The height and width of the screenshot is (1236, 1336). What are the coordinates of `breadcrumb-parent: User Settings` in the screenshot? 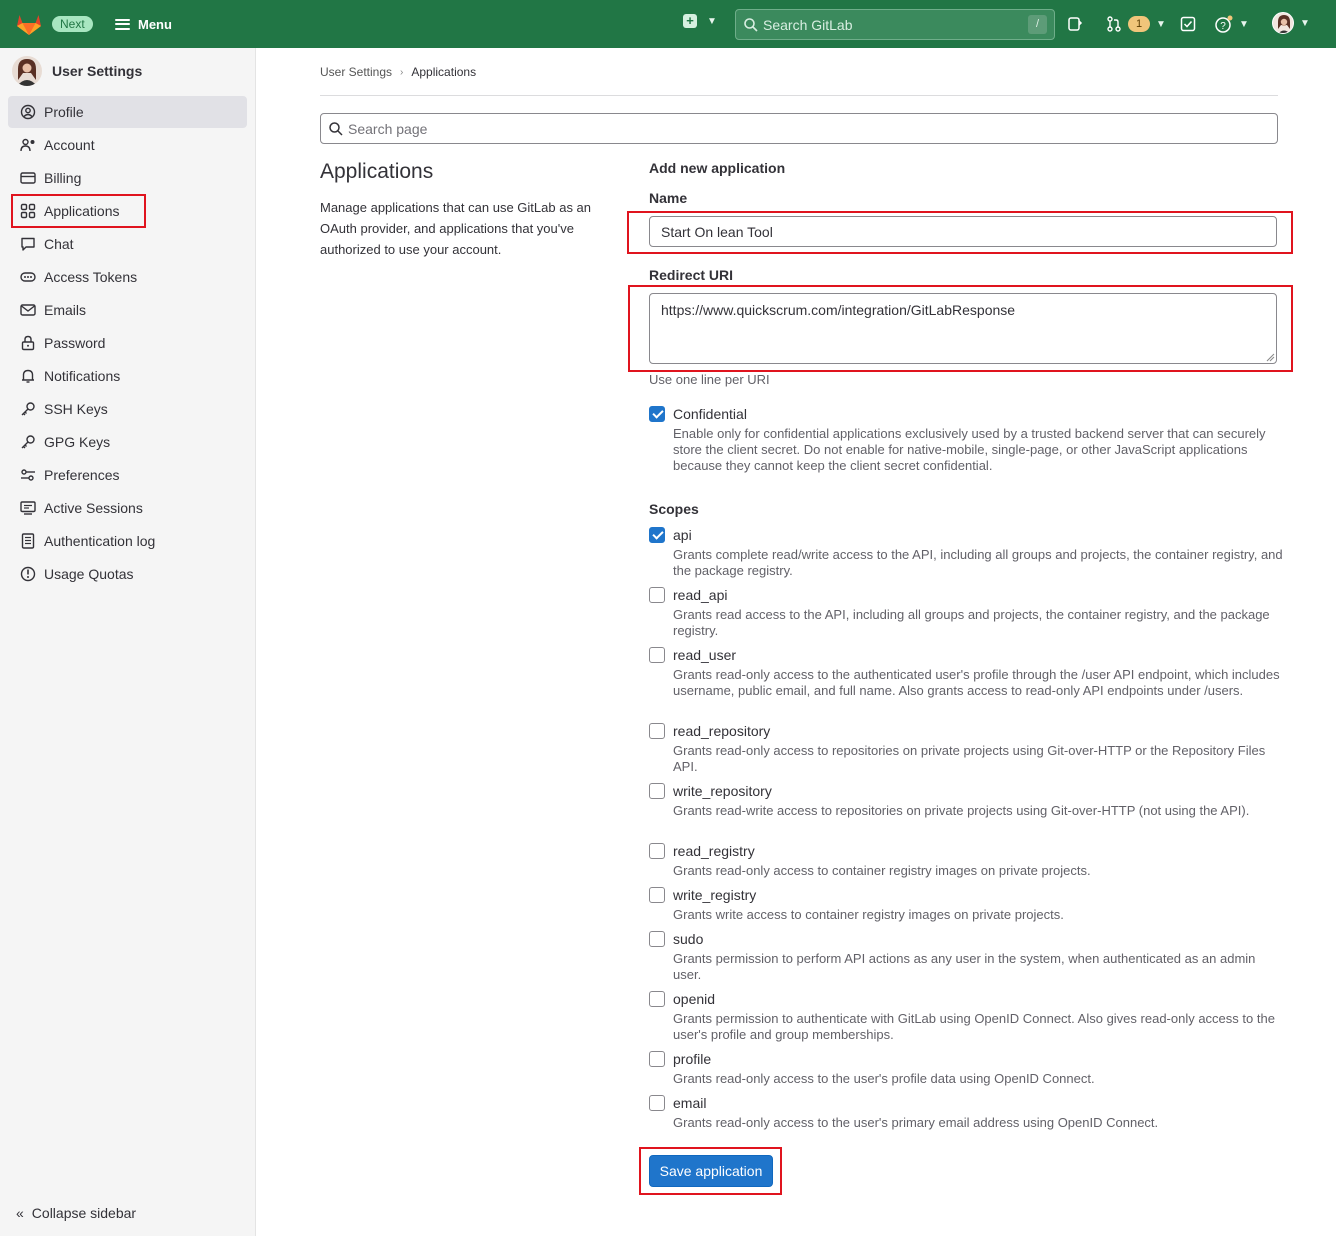 It's located at (356, 72).